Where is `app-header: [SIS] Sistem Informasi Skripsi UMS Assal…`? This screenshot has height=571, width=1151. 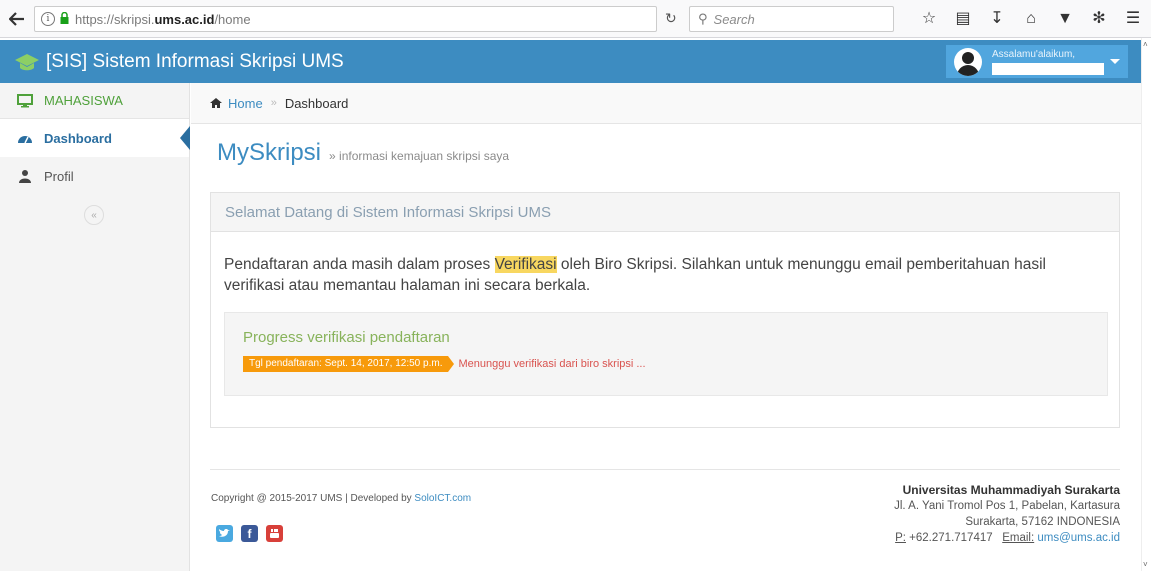
app-header: [SIS] Sistem Informasi Skripsi UMS Assal… is located at coordinates (570, 61).